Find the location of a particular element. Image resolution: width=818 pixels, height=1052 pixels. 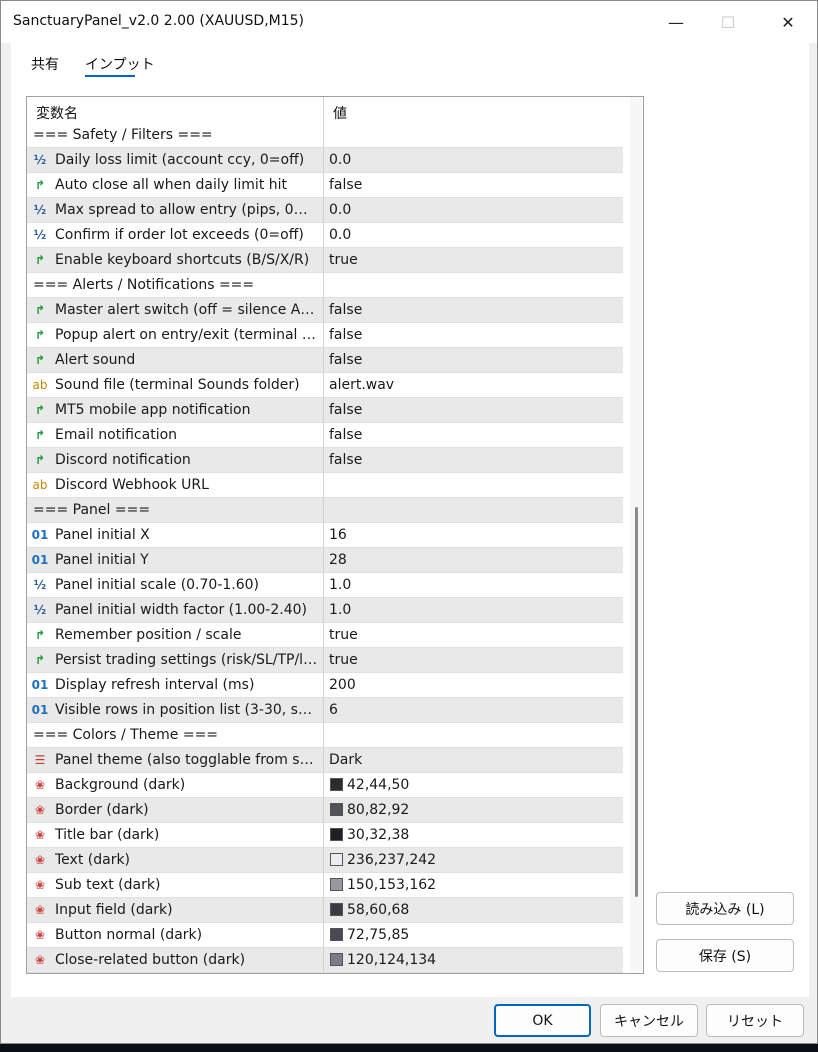

close-button: ✕ is located at coordinates (788, 22).